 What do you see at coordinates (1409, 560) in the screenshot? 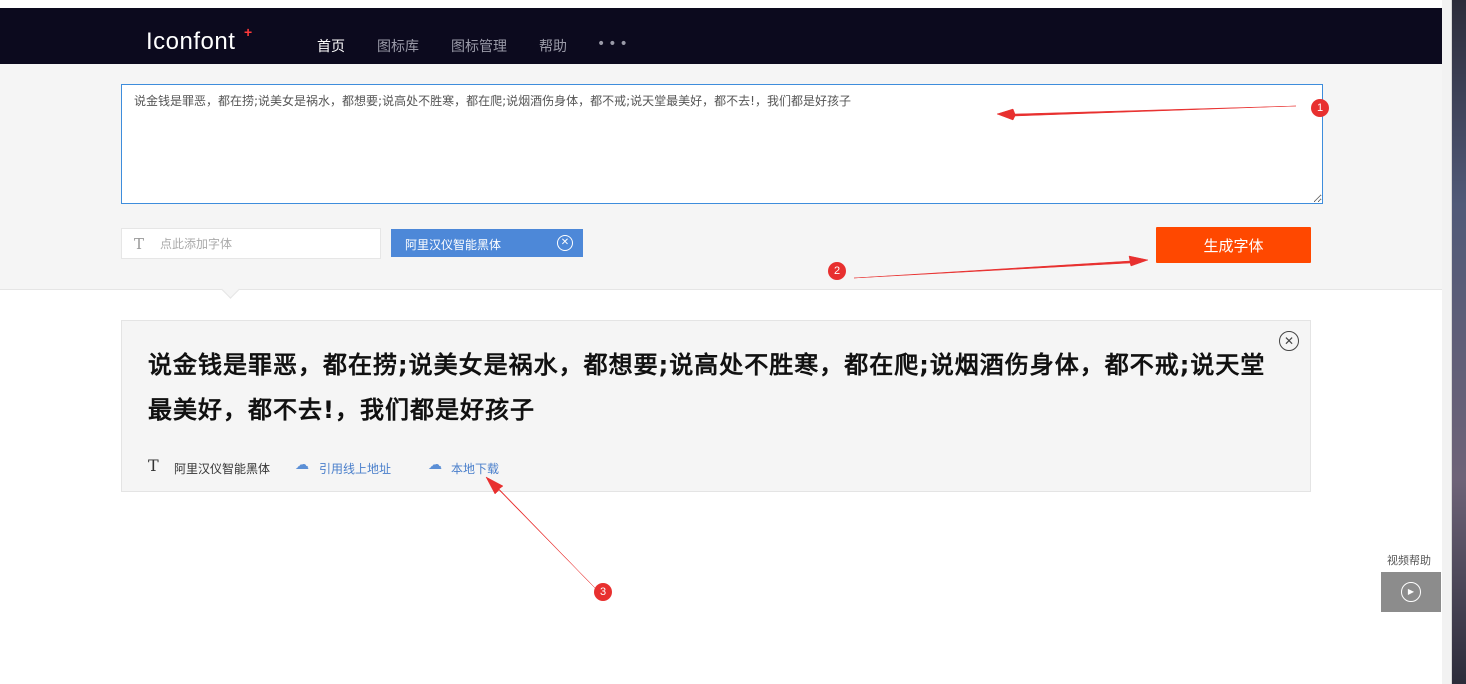
I see `video-help-label: 视频帮助` at bounding box center [1409, 560].